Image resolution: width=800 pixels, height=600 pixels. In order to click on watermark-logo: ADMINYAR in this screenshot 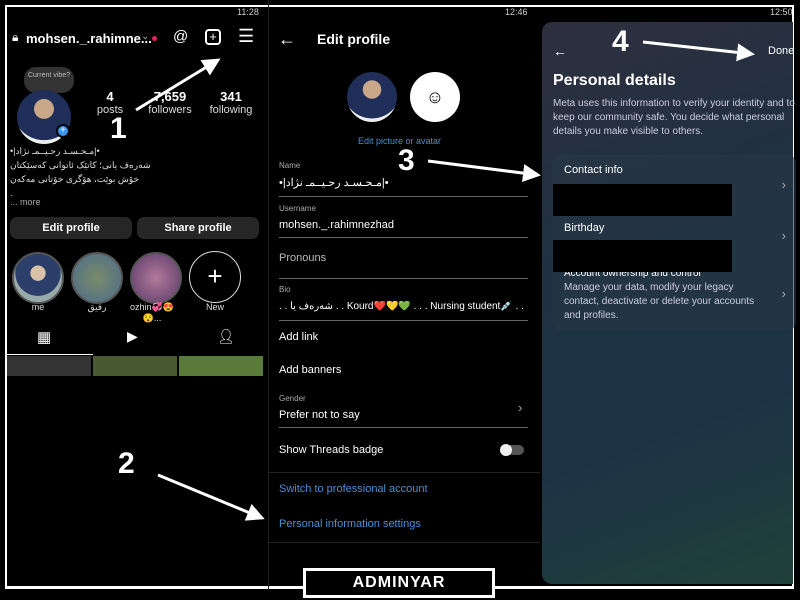, I will do `click(399, 583)`.